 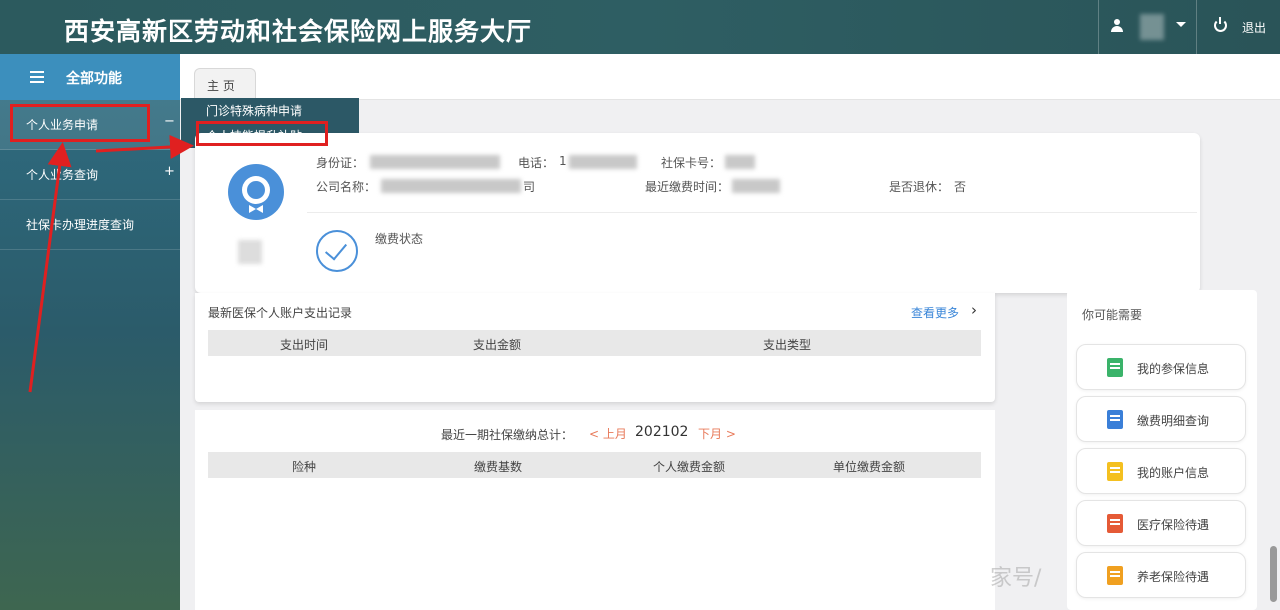 What do you see at coordinates (1173, 369) in the screenshot?
I see `quick-link-label: 我的参保信息` at bounding box center [1173, 369].